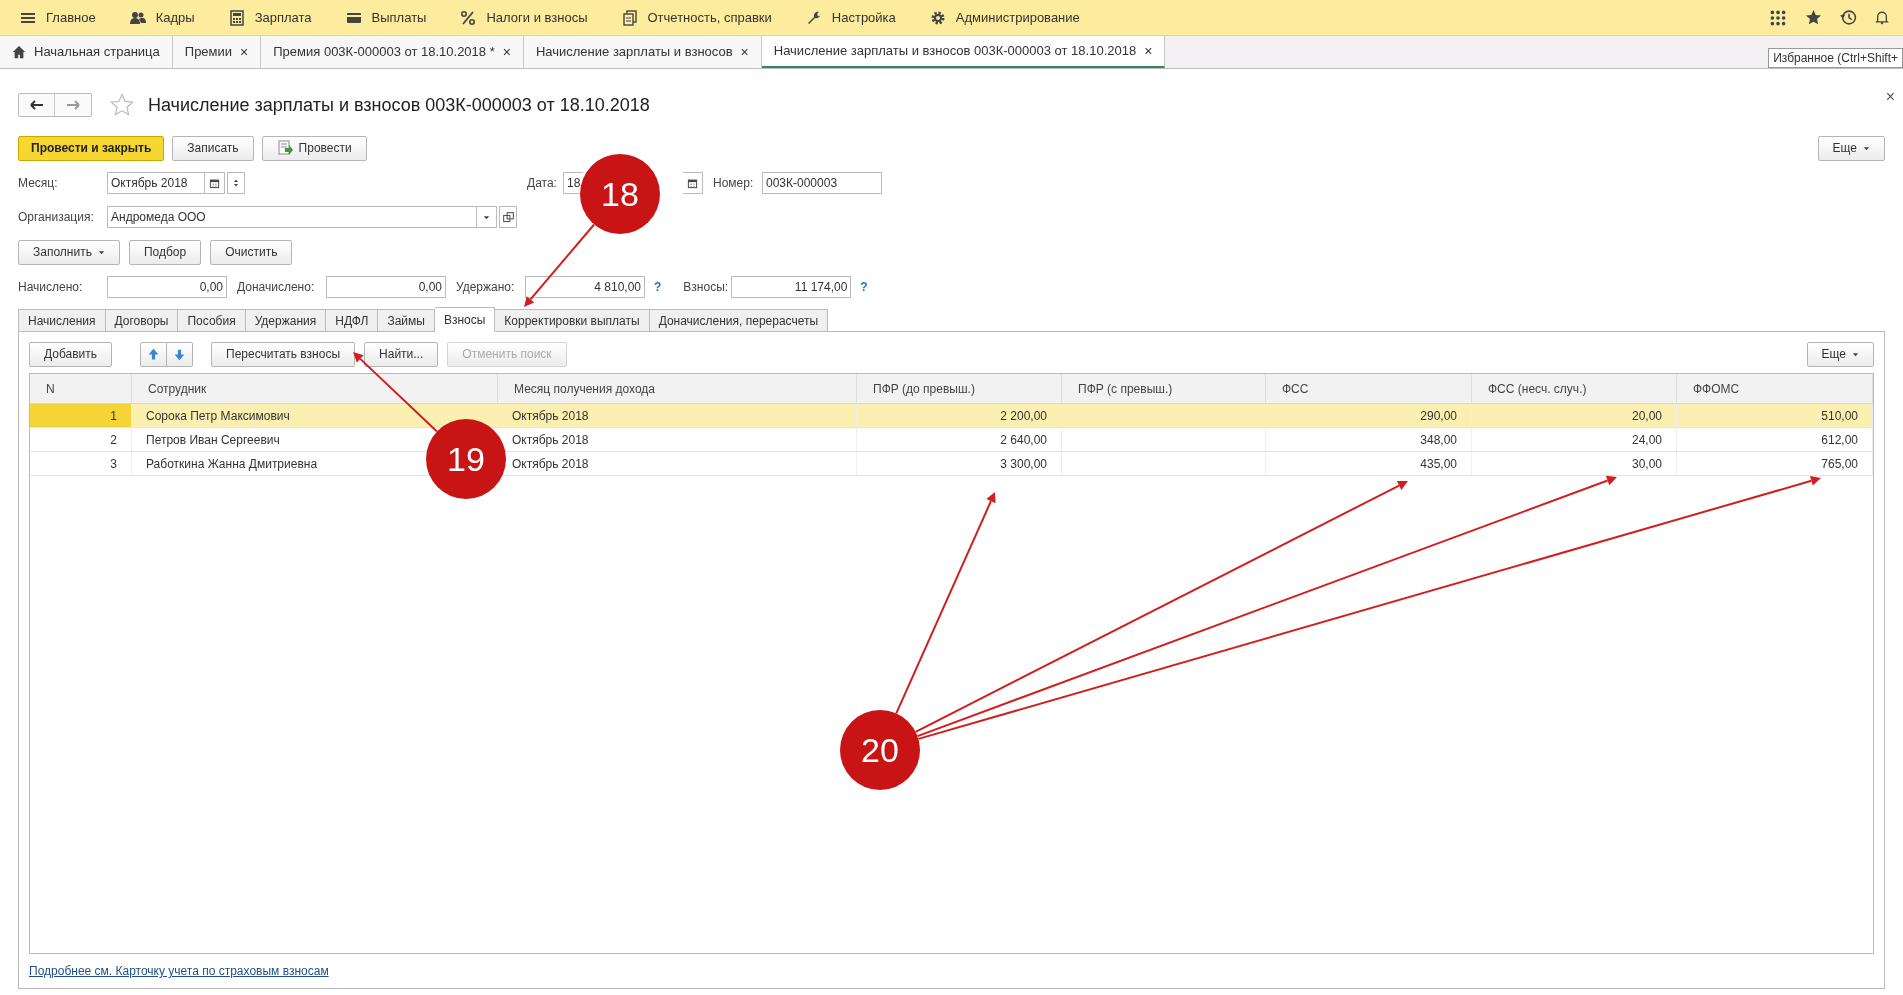  Describe the element at coordinates (677, 415) in the screenshot. I see `table-cell: Октябрь 2018` at that location.